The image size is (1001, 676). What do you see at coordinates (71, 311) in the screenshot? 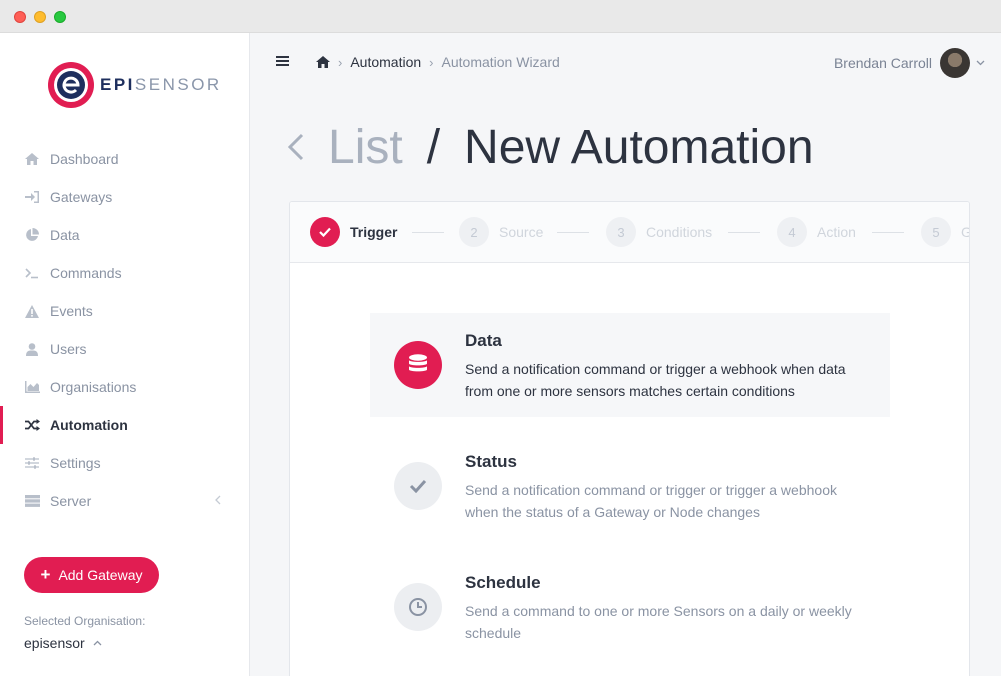
I see `sidebar-item-label: Events` at bounding box center [71, 311].